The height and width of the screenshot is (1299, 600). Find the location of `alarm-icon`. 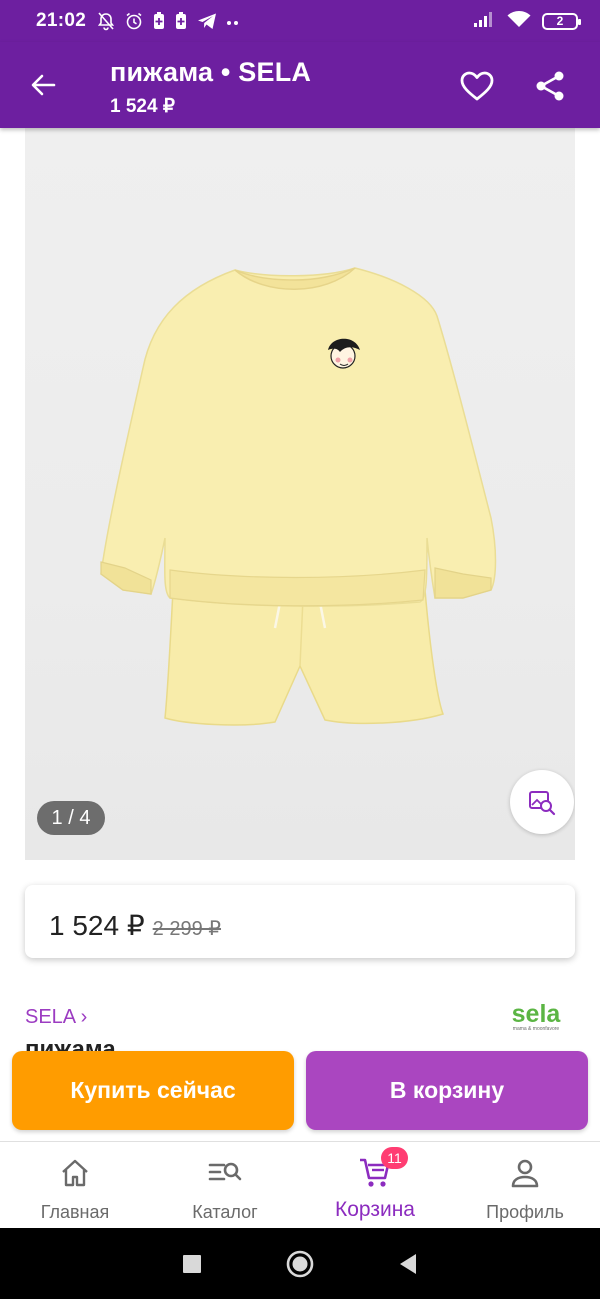

alarm-icon is located at coordinates (134, 21).